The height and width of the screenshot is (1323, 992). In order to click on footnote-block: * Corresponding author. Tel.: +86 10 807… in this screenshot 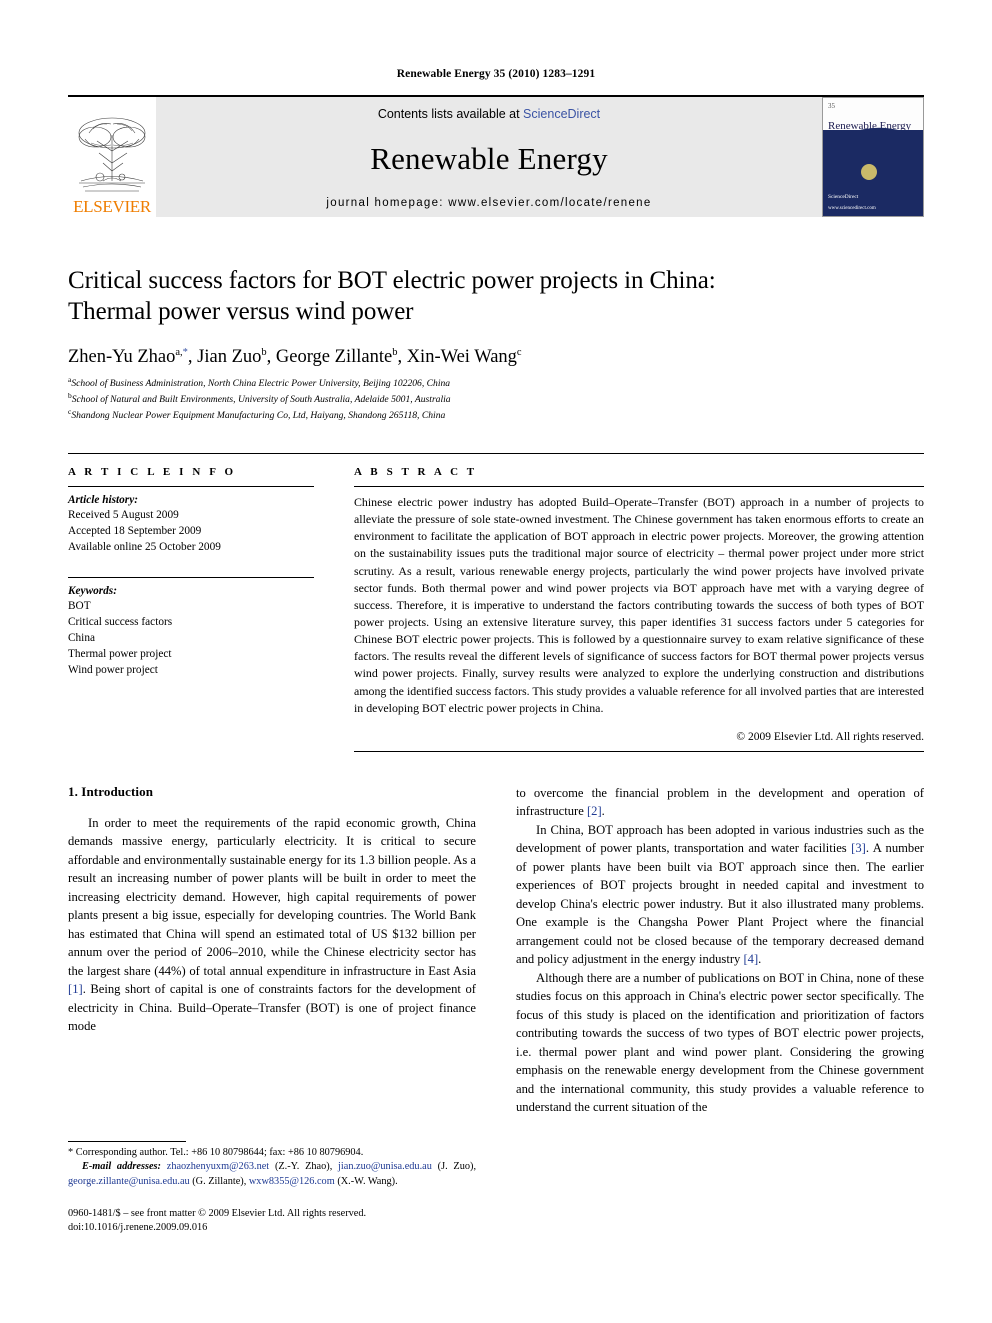, I will do `click(272, 1188)`.